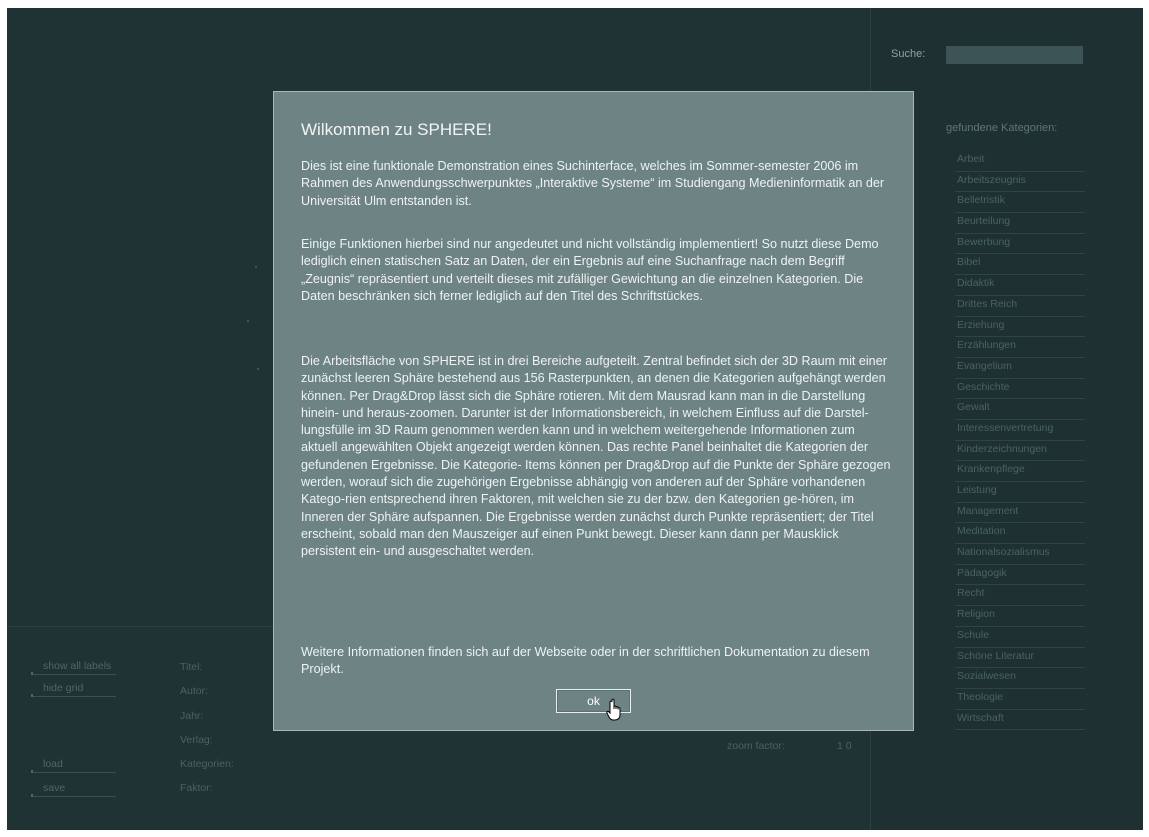  I want to click on category-item: Kinderzeichnungen, so click(1020, 451).